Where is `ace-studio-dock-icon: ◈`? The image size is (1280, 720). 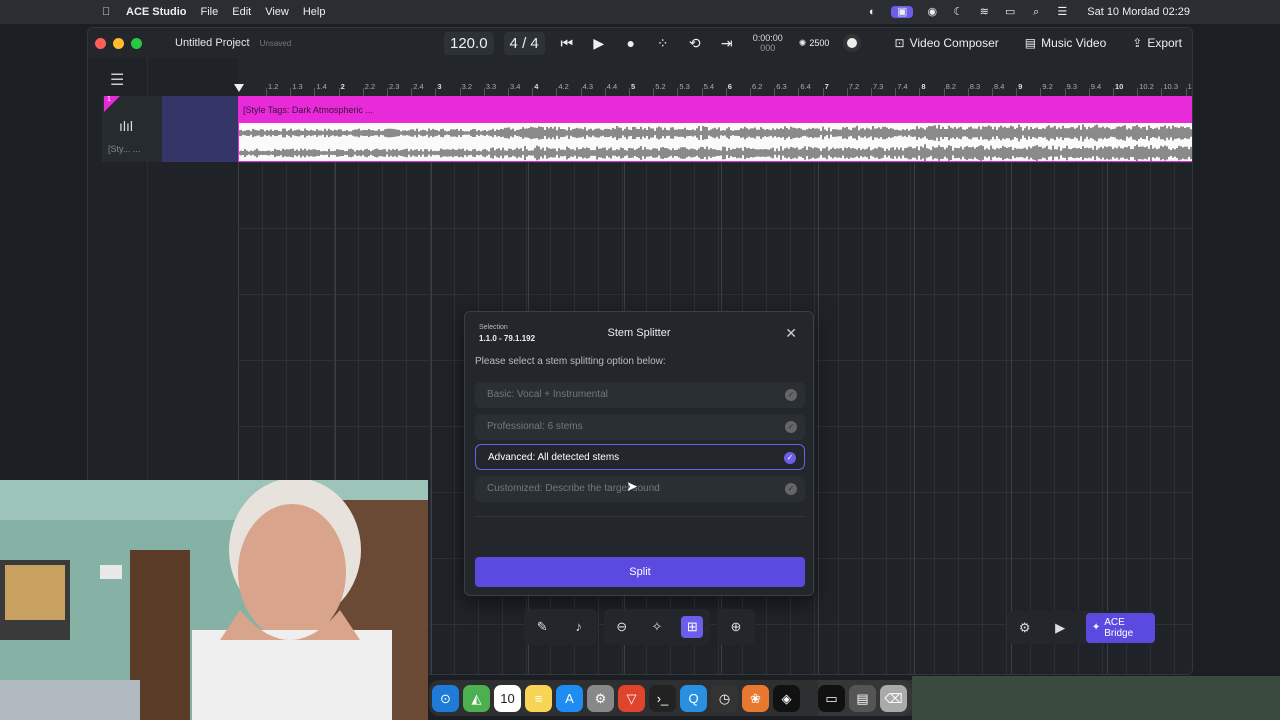
ace-studio-dock-icon: ◈ is located at coordinates (786, 698).